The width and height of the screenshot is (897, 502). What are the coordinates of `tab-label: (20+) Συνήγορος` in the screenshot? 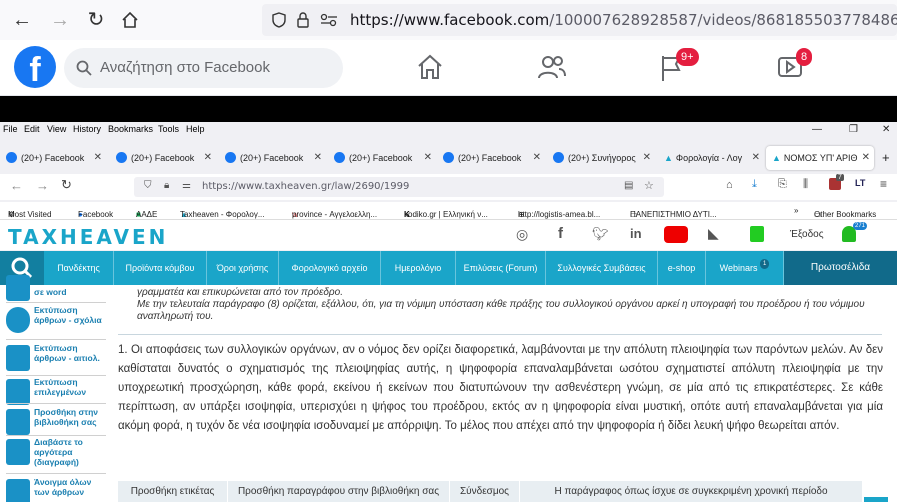 It's located at (602, 158).